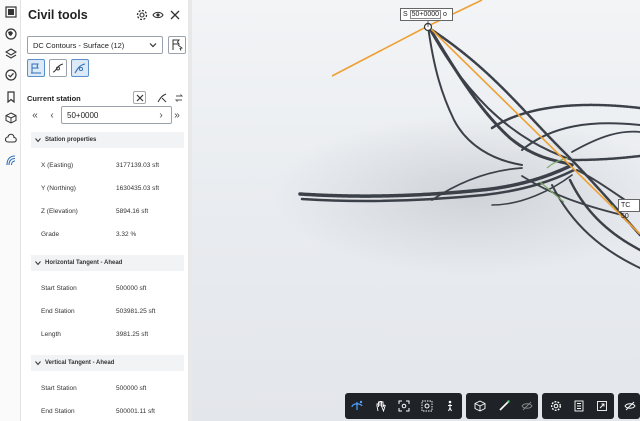 Image resolution: width=640 pixels, height=421 pixels. I want to click on property-key: Z (Elevation), so click(59, 211).